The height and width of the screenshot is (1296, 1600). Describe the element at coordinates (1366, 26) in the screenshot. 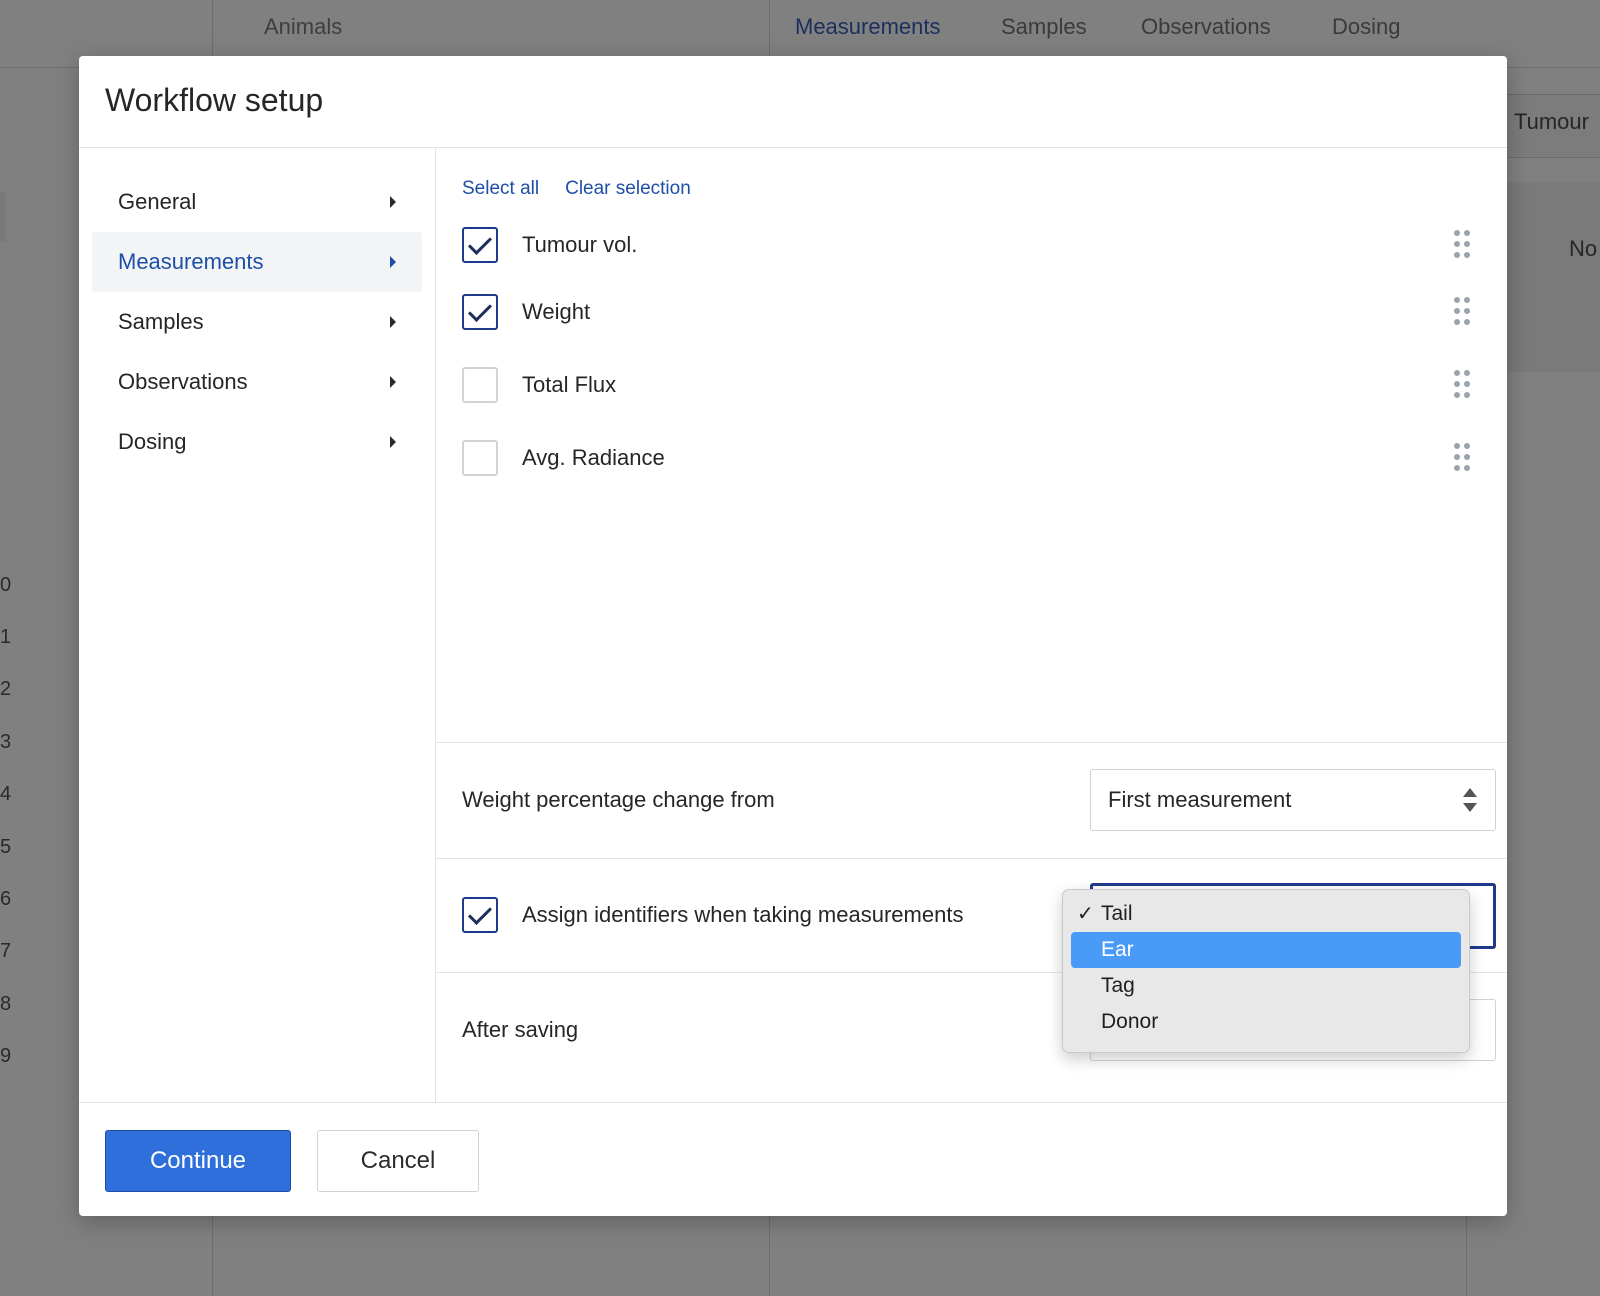

I see `background-tab-dosing: Dosing` at that location.